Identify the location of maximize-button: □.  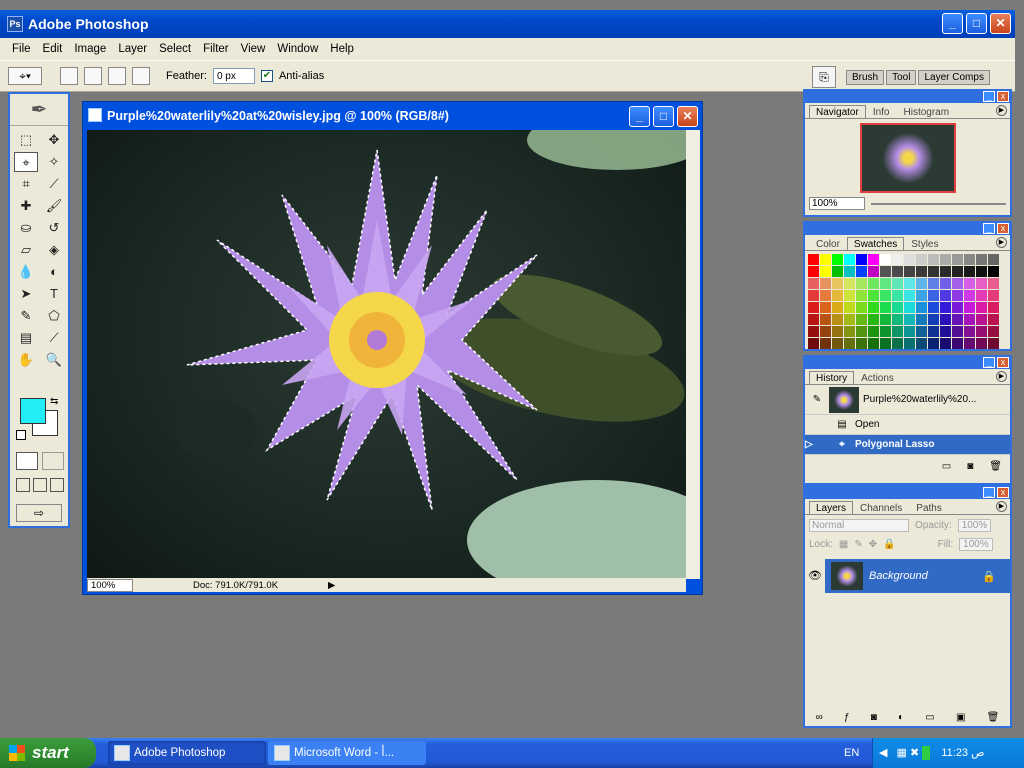
(976, 23).